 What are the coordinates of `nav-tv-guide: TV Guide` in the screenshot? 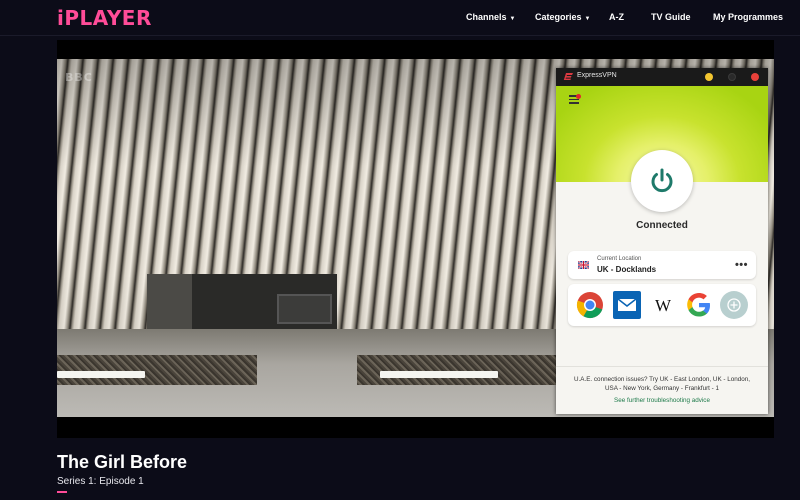 It's located at (671, 17).